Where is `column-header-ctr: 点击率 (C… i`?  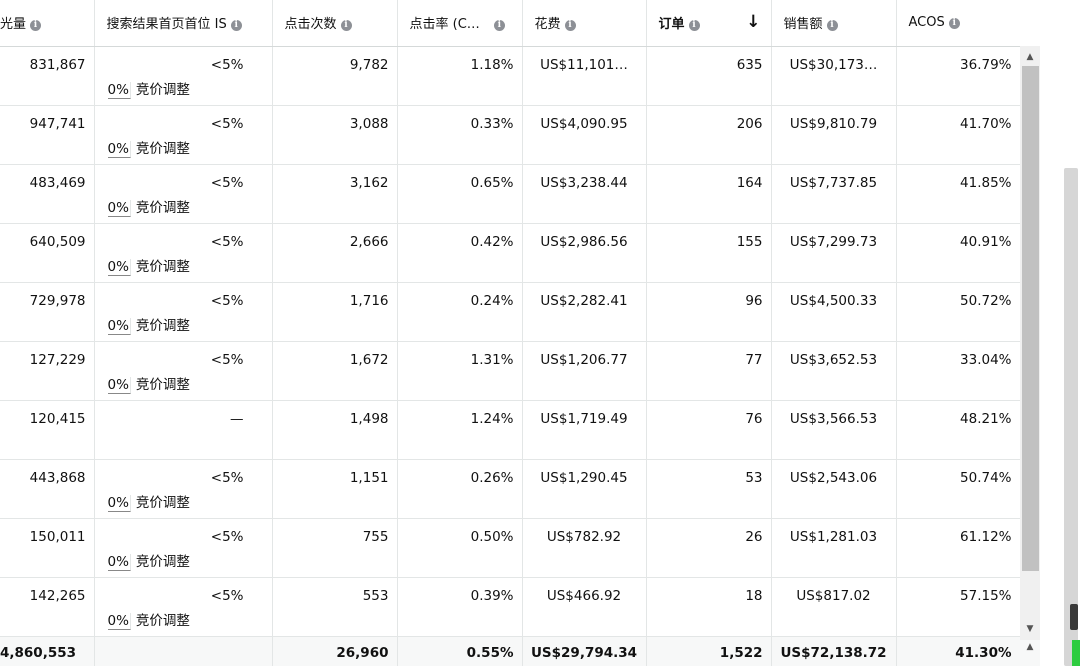 column-header-ctr: 点击率 (C… i is located at coordinates (460, 23).